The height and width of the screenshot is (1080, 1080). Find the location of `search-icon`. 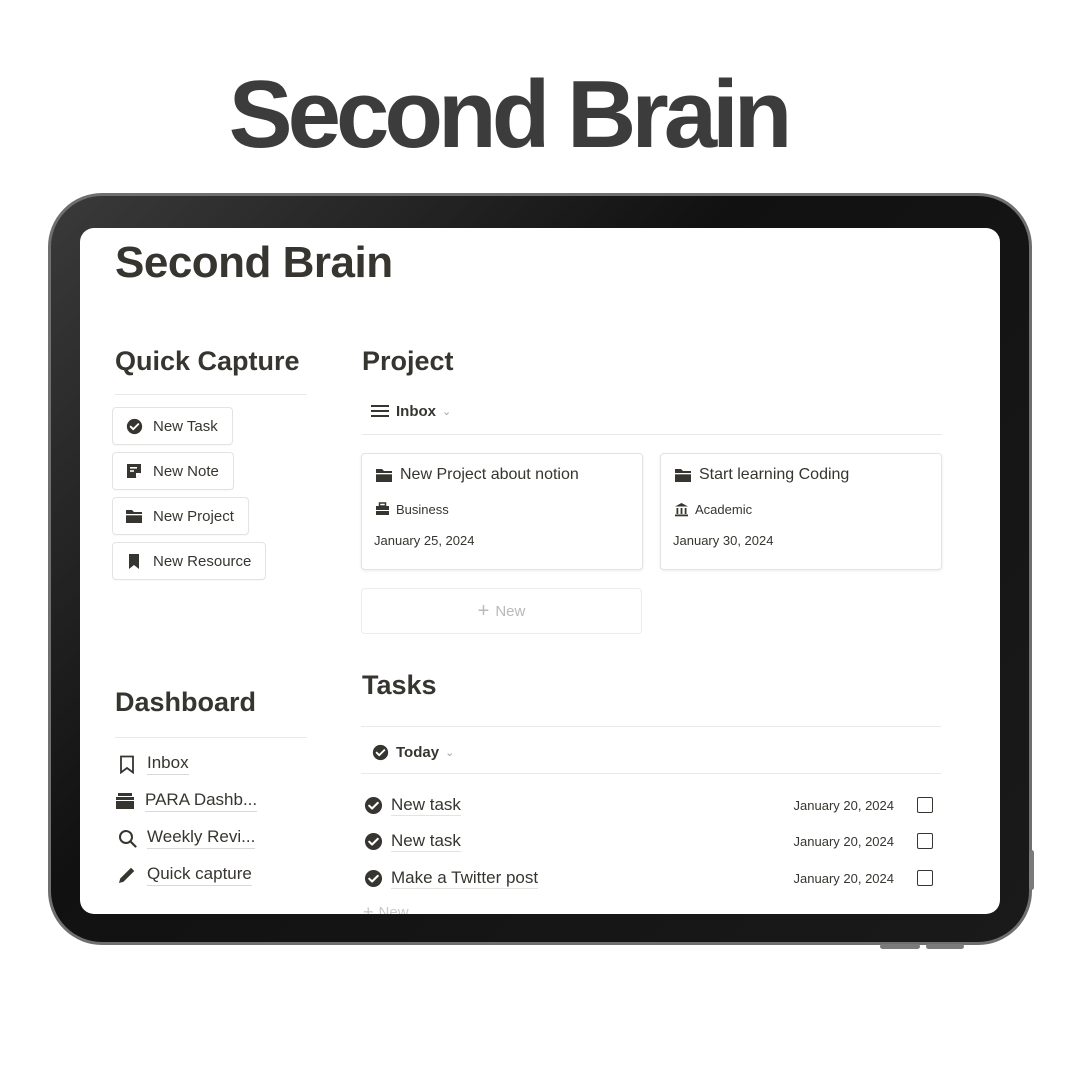

search-icon is located at coordinates (127, 838).